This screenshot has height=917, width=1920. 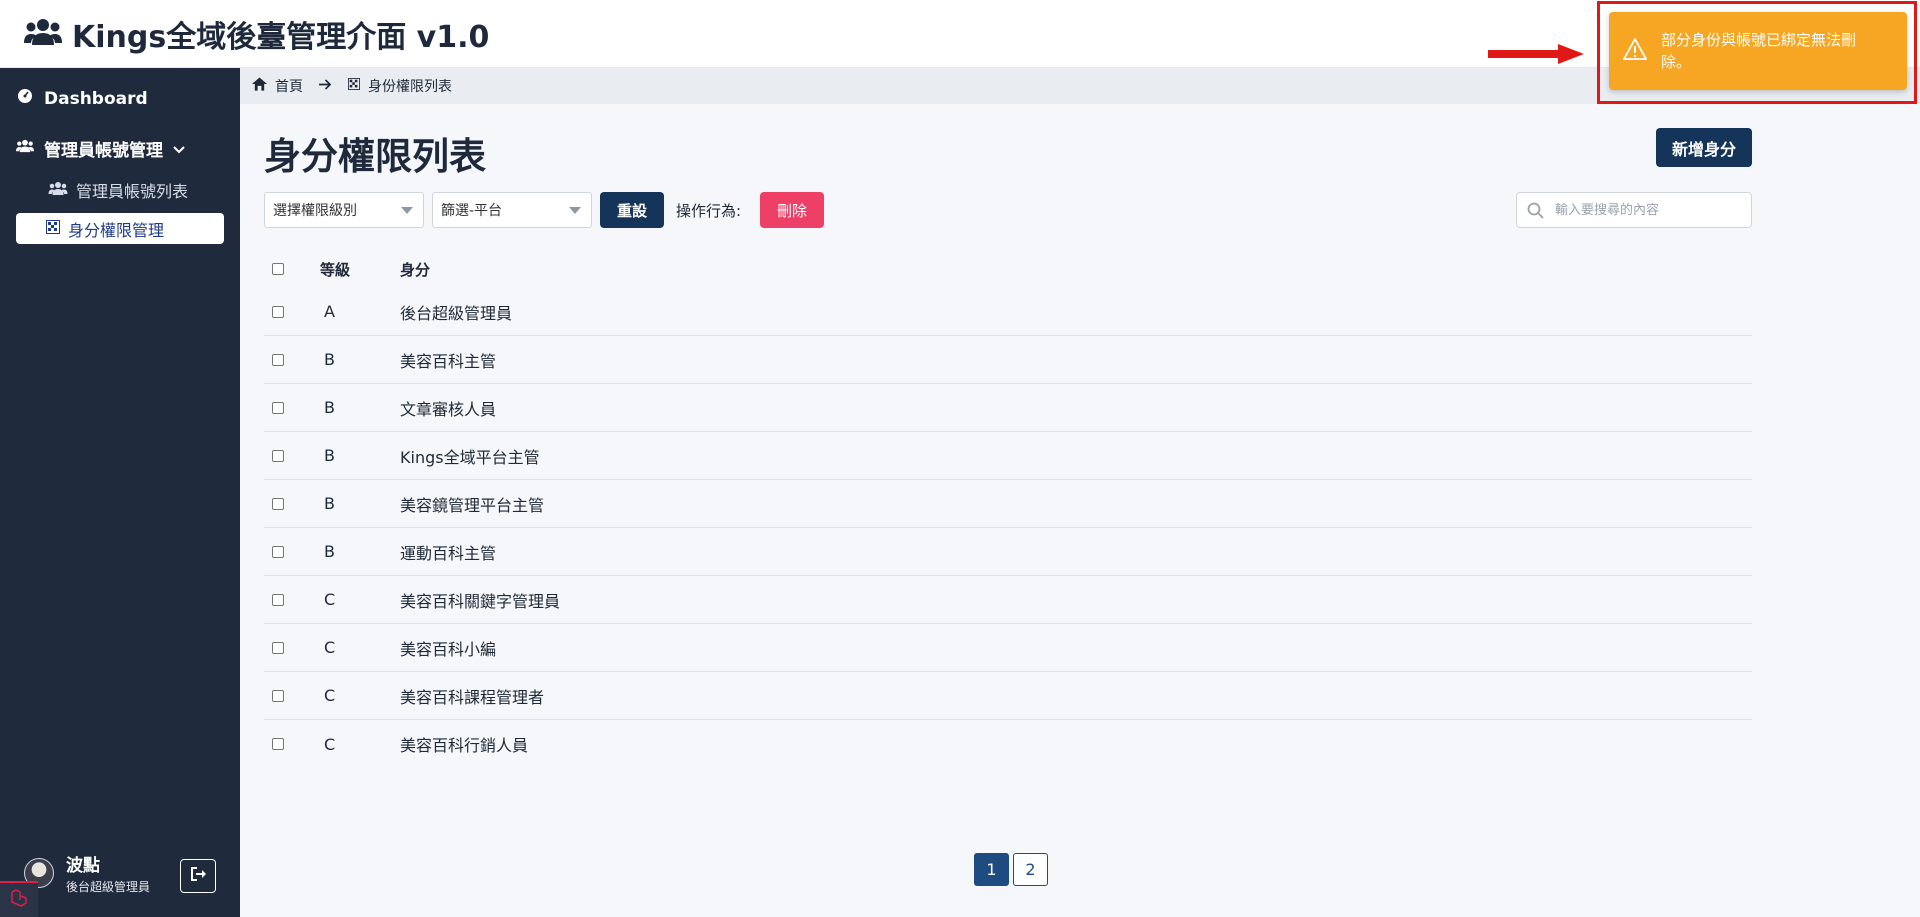 What do you see at coordinates (375, 156) in the screenshot?
I see `page-title: 身分權限列表` at bounding box center [375, 156].